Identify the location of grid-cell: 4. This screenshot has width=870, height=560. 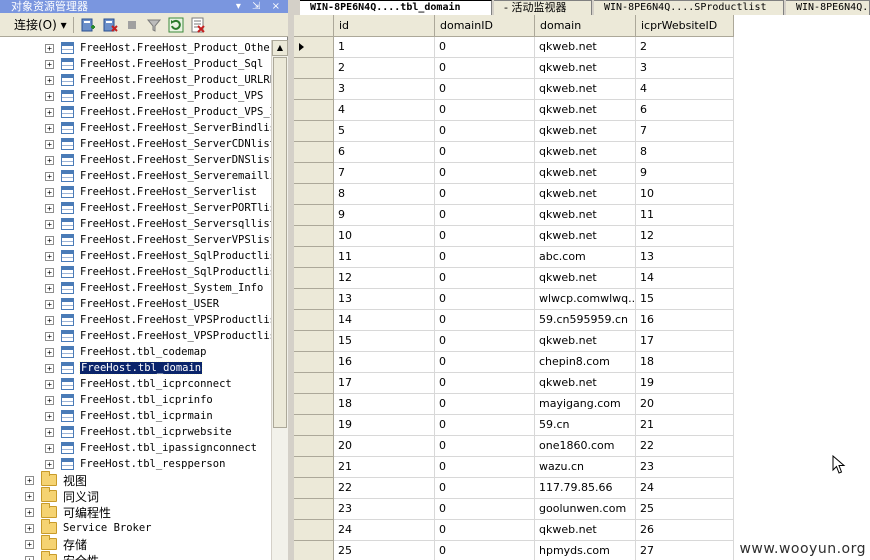
(685, 89).